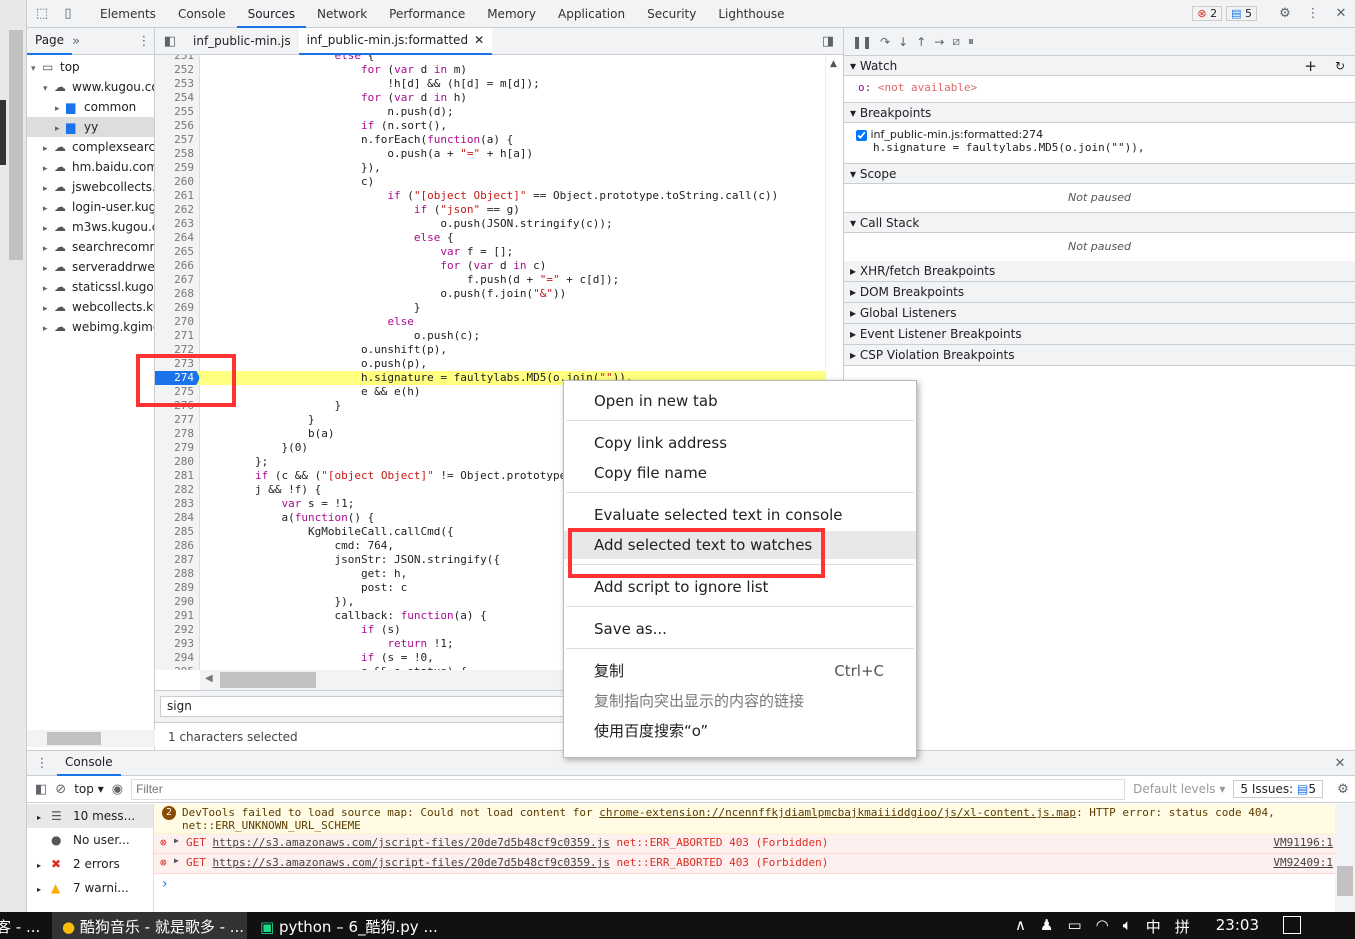  What do you see at coordinates (828, 41) in the screenshot?
I see `toggle-debugger-icon: ◨` at bounding box center [828, 41].